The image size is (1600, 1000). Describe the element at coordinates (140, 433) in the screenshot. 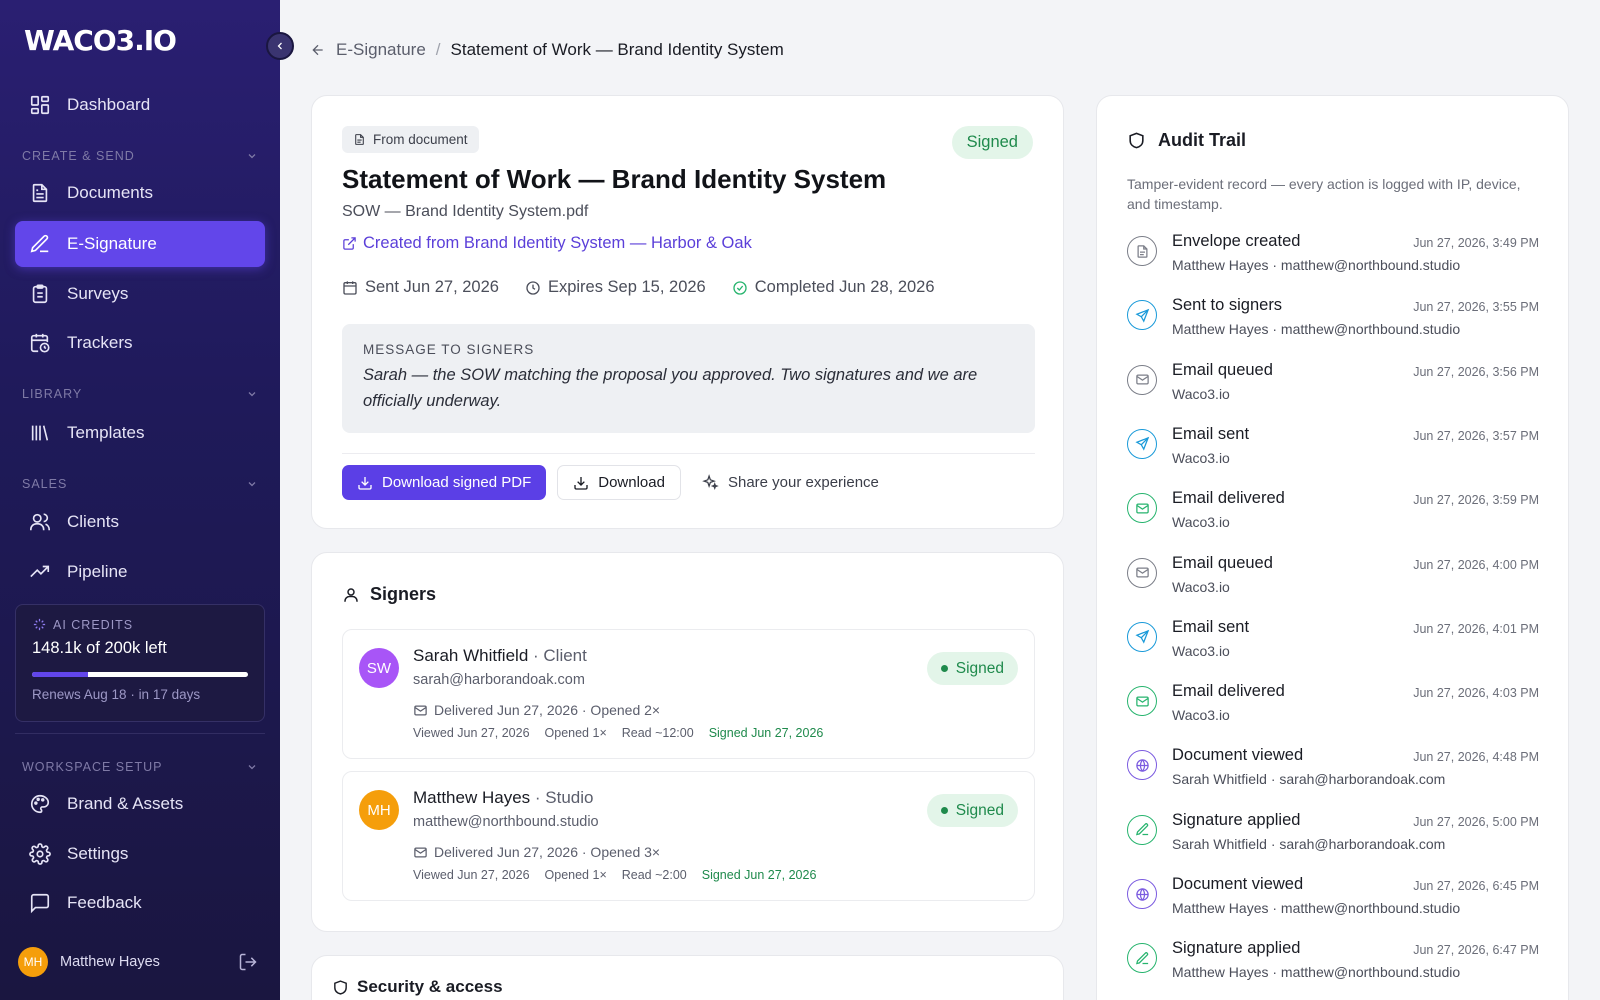

I see `sidebar-item-templates: Templates` at that location.